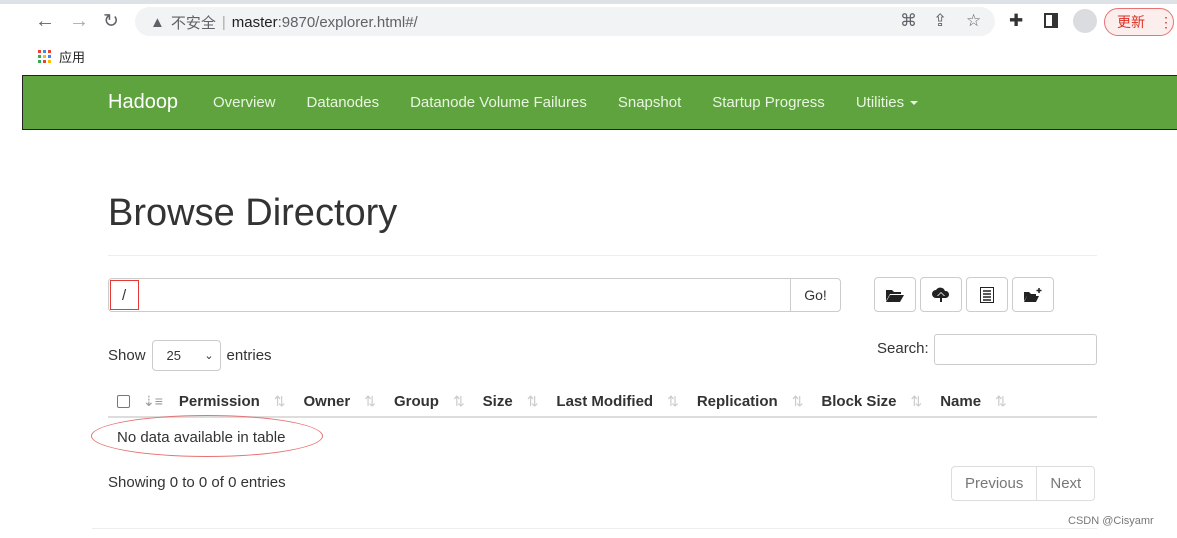 This screenshot has height=538, width=1177. Describe the element at coordinates (79, 21) in the screenshot. I see `forward-icon: →` at that location.